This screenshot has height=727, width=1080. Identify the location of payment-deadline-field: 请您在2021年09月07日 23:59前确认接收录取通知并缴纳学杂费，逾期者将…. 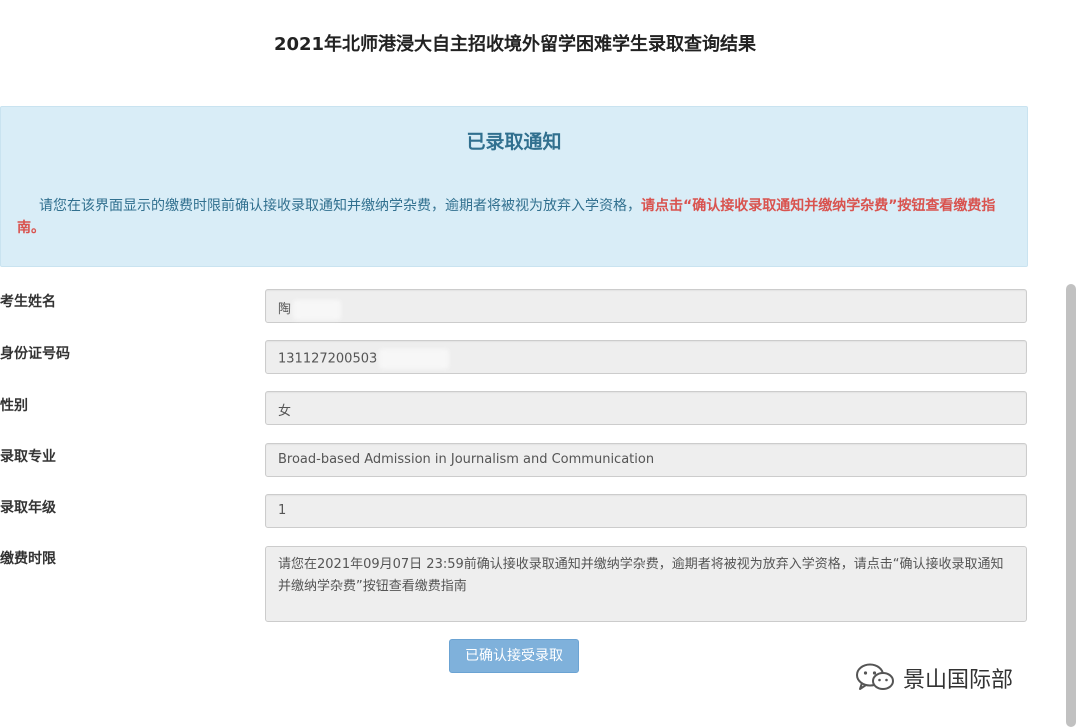
(646, 584).